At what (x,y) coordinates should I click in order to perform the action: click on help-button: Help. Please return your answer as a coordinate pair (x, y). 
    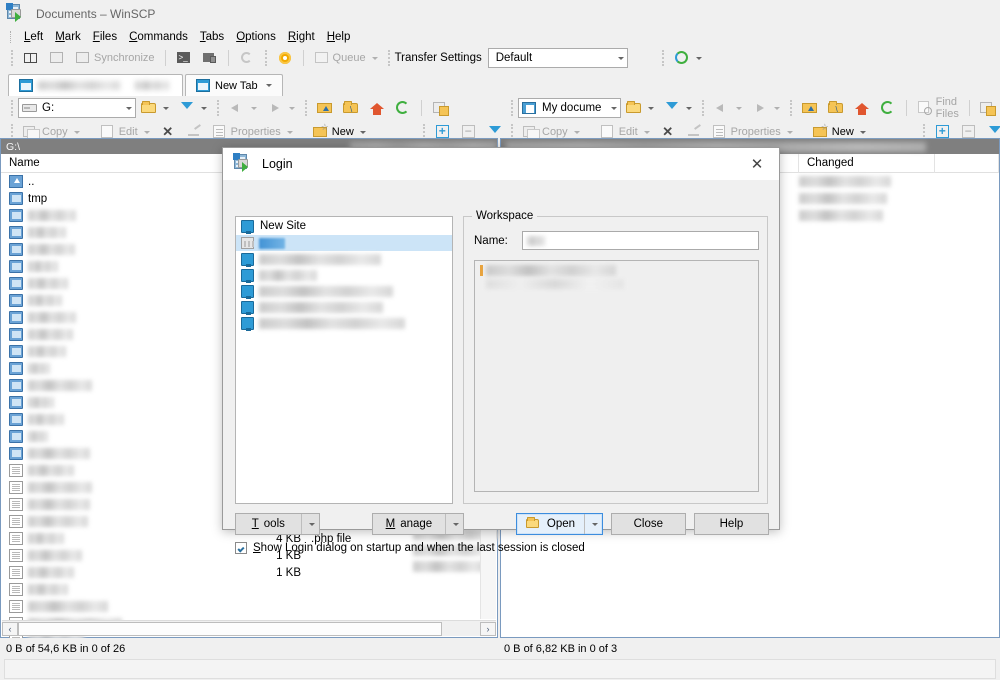
    Looking at the image, I should click on (731, 524).